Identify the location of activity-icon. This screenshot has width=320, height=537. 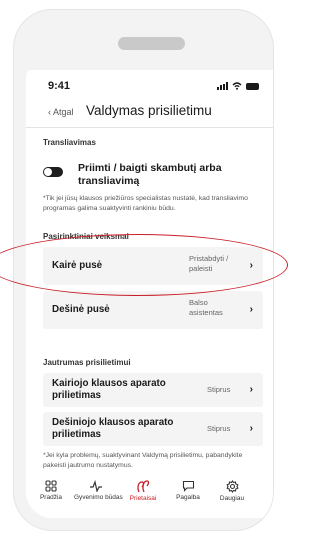
(96, 486).